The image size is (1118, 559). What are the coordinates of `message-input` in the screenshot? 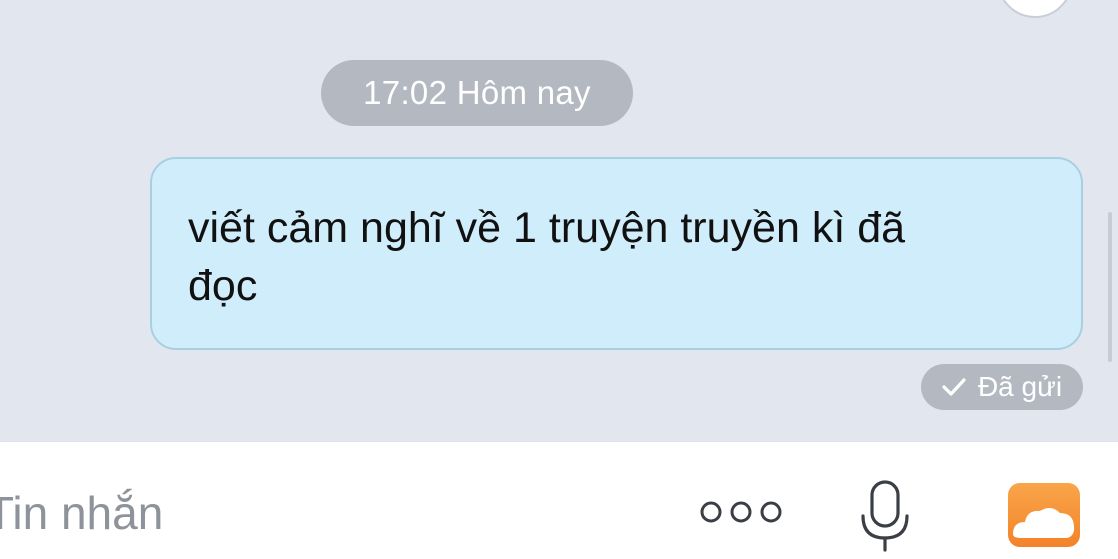 It's located at (293, 513).